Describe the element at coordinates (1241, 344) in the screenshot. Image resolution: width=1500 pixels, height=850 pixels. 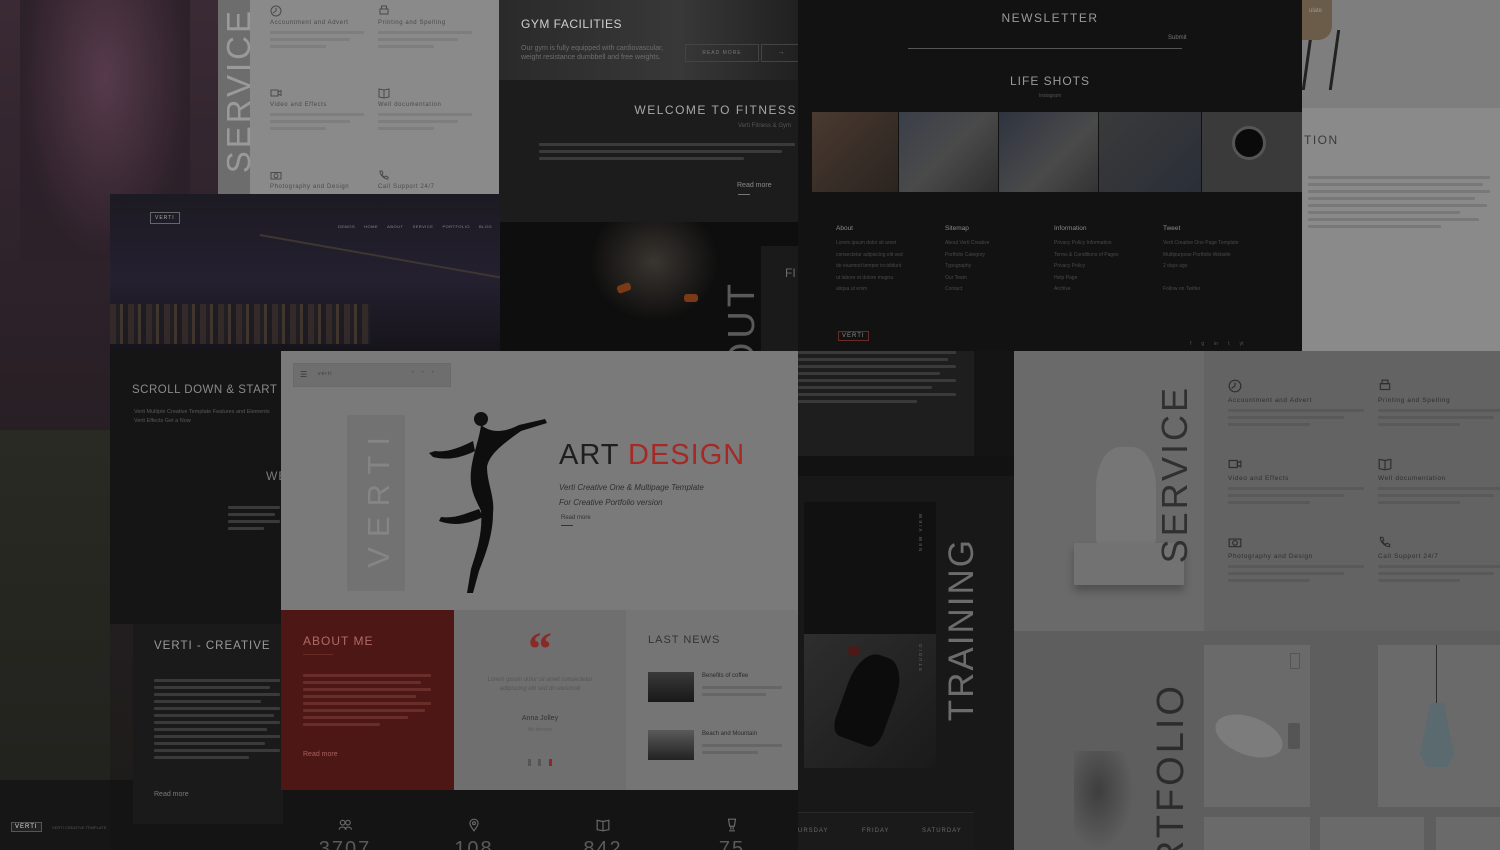
I see `social-yt-icon: yt` at that location.